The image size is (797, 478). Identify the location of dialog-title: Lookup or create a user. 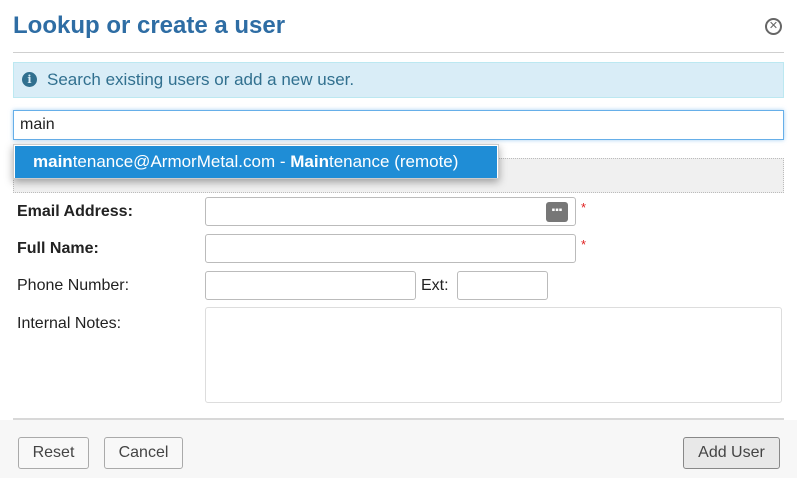
(149, 25).